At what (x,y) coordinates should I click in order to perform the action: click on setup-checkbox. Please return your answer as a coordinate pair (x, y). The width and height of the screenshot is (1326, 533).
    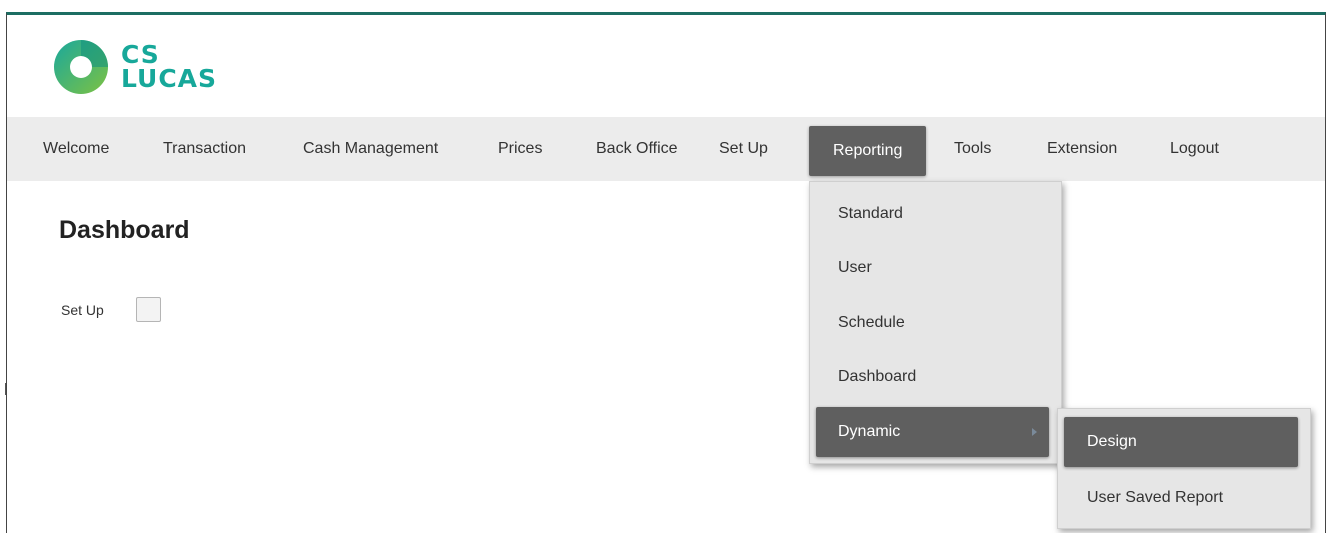
    Looking at the image, I should click on (148, 309).